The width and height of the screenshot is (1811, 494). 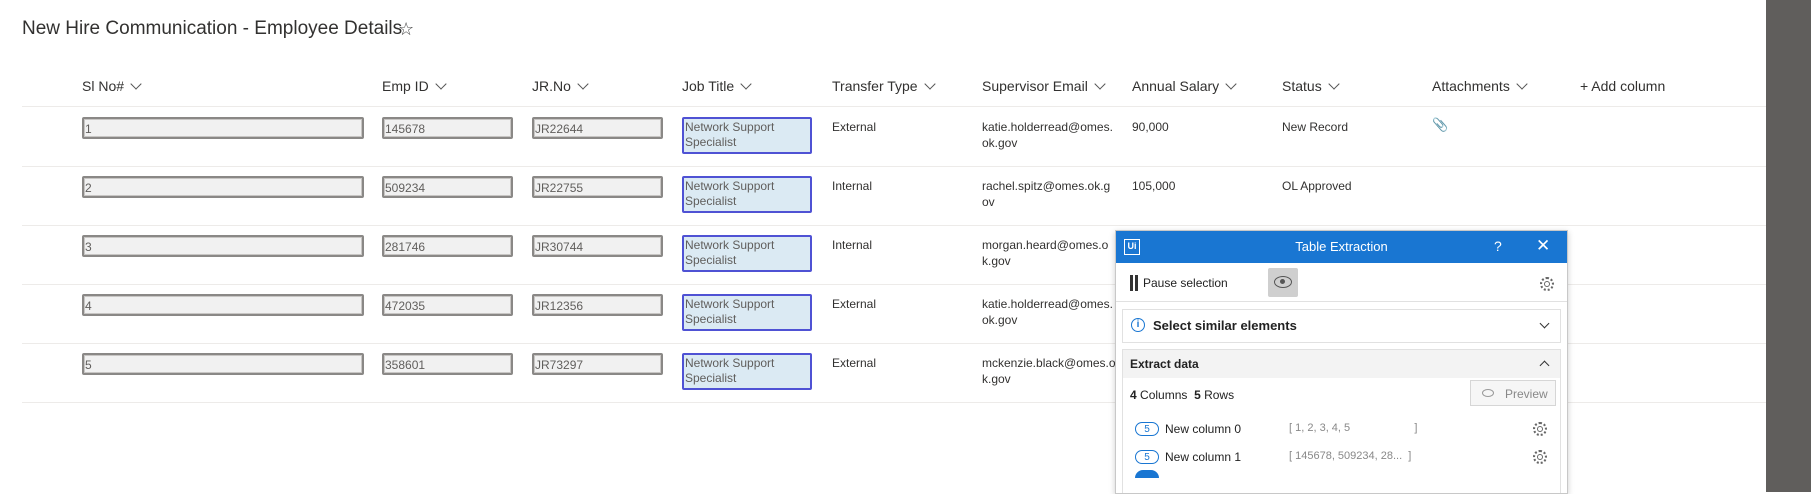 What do you see at coordinates (1543, 246) in the screenshot?
I see `close-button: ✕` at bounding box center [1543, 246].